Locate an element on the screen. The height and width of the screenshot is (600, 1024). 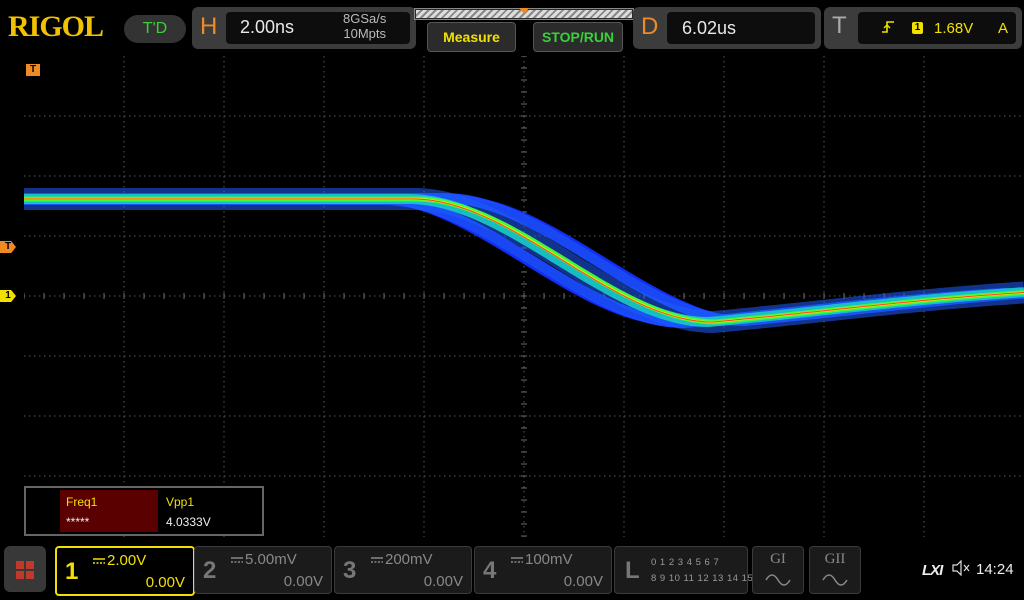
channel-1-panel: 1 2.00V 0.00V is located at coordinates (125, 571).